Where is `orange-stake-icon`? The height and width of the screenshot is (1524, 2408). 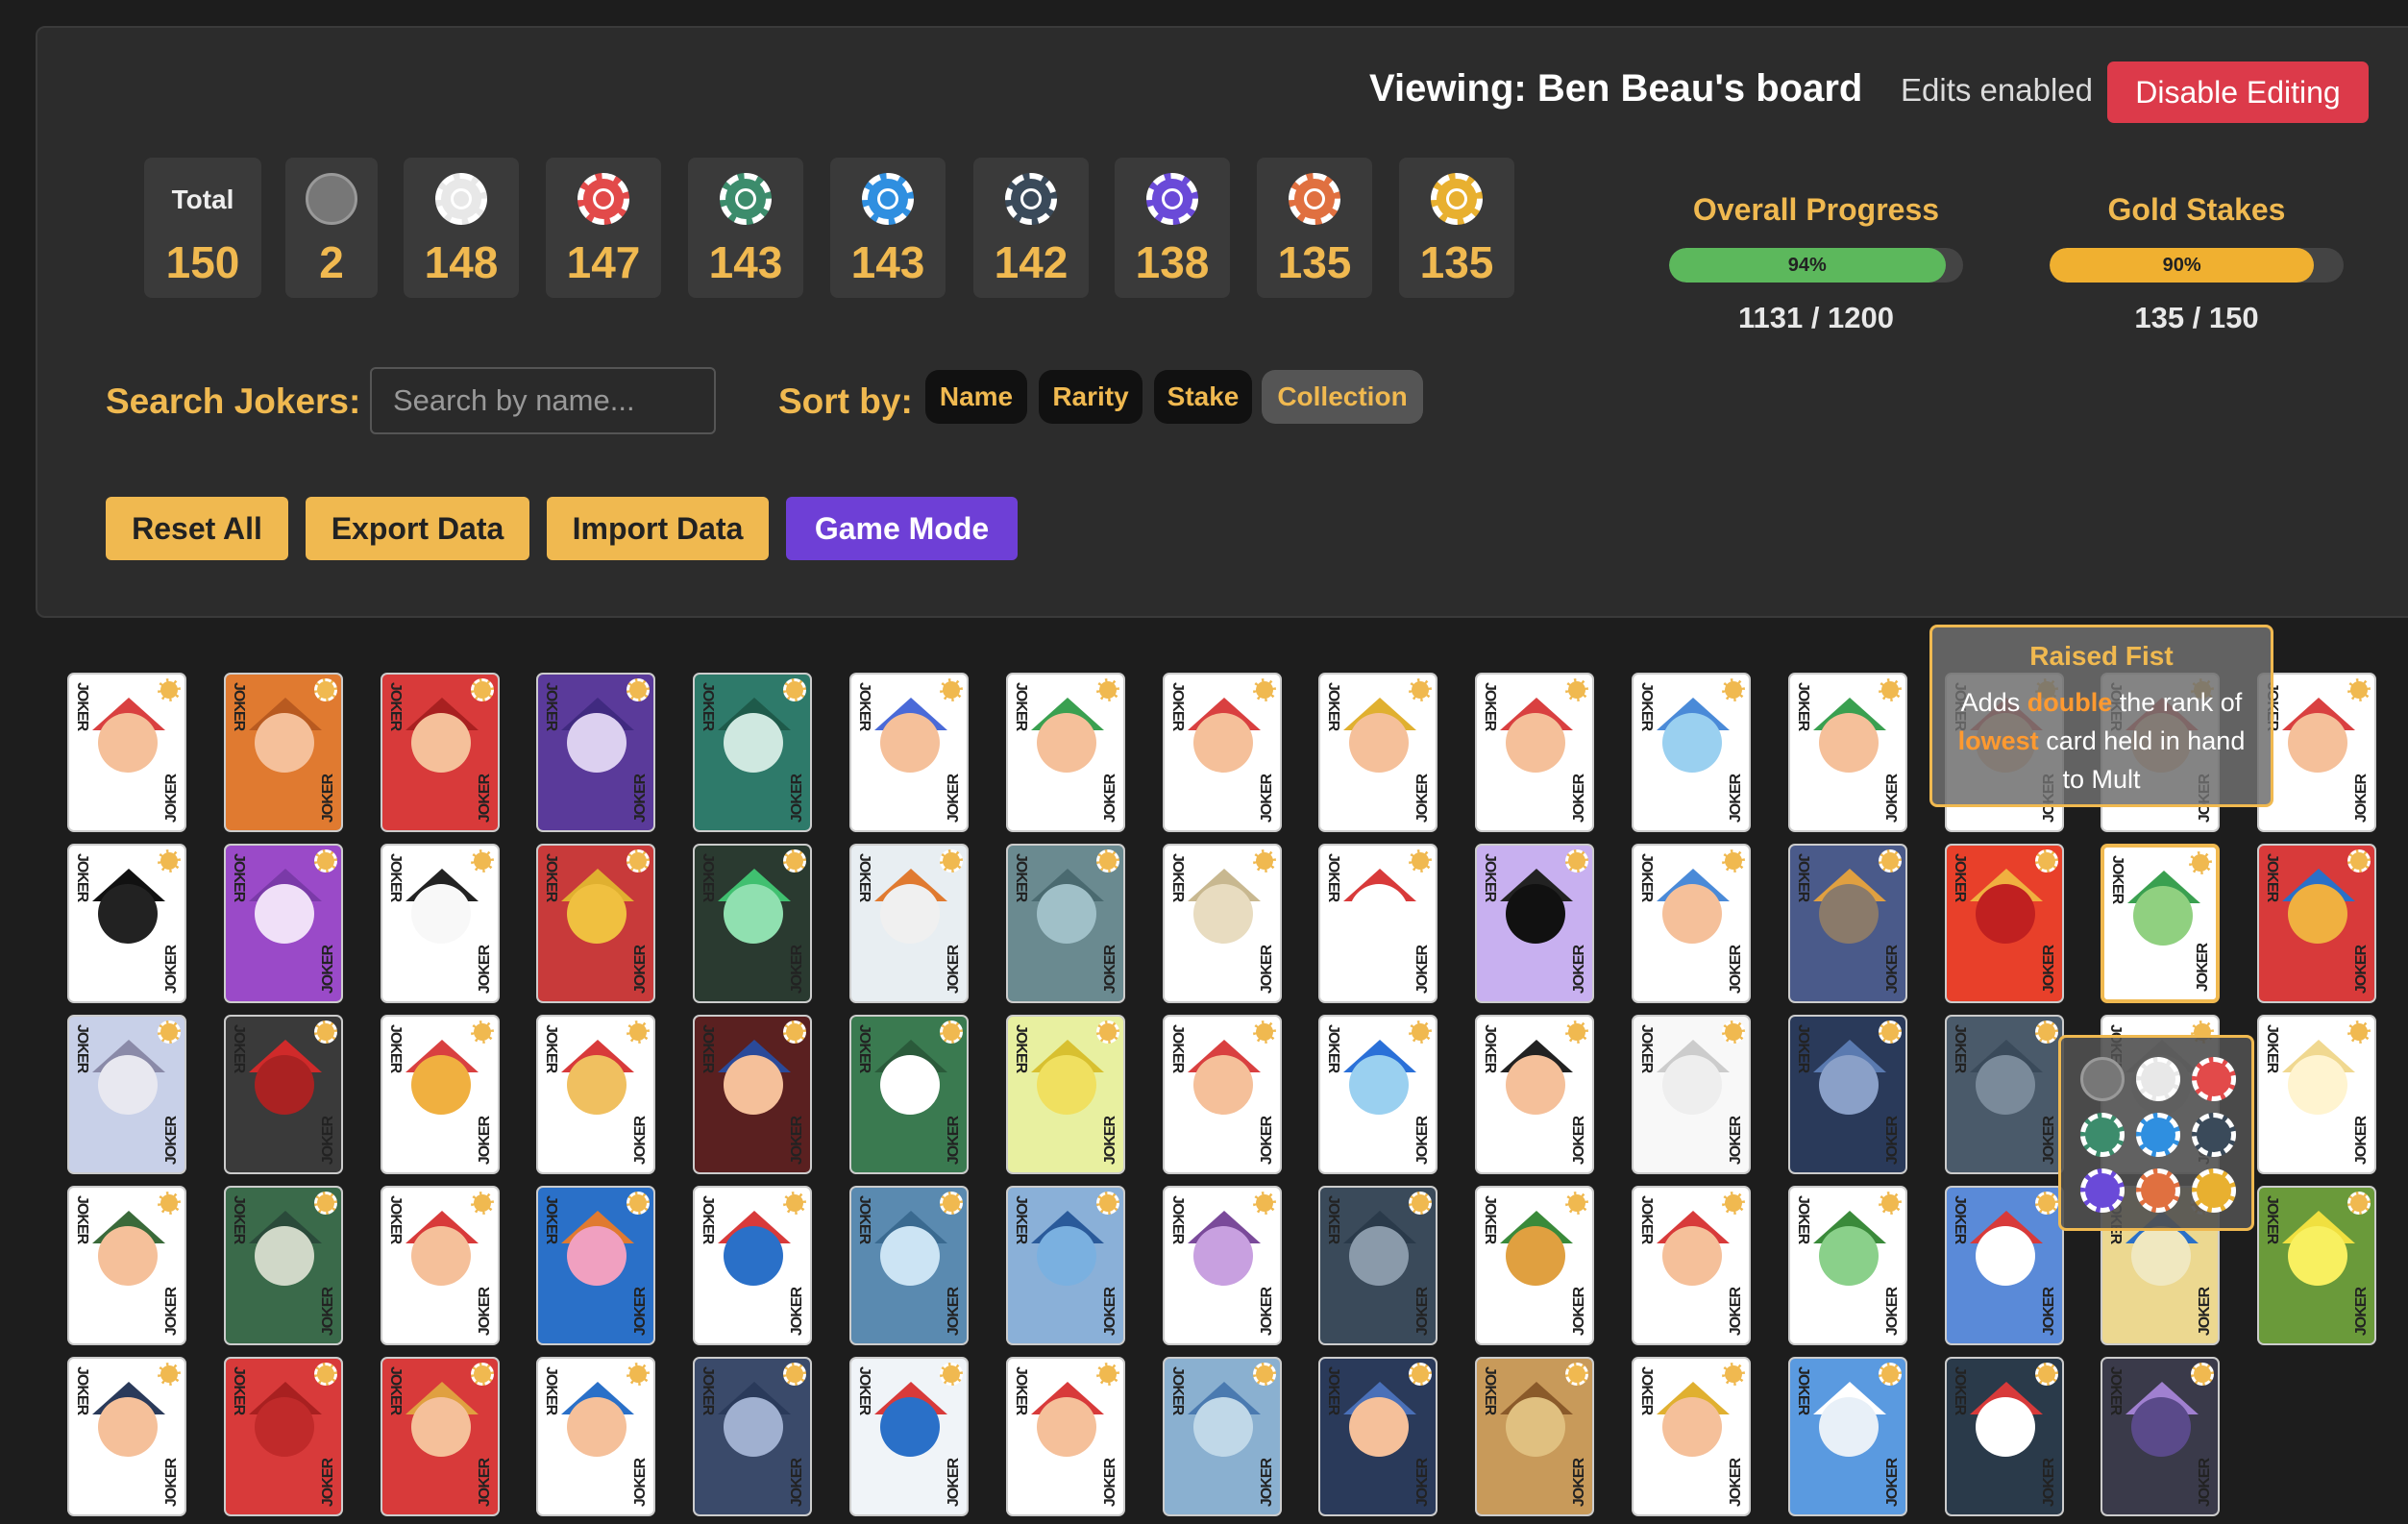 orange-stake-icon is located at coordinates (2158, 1190).